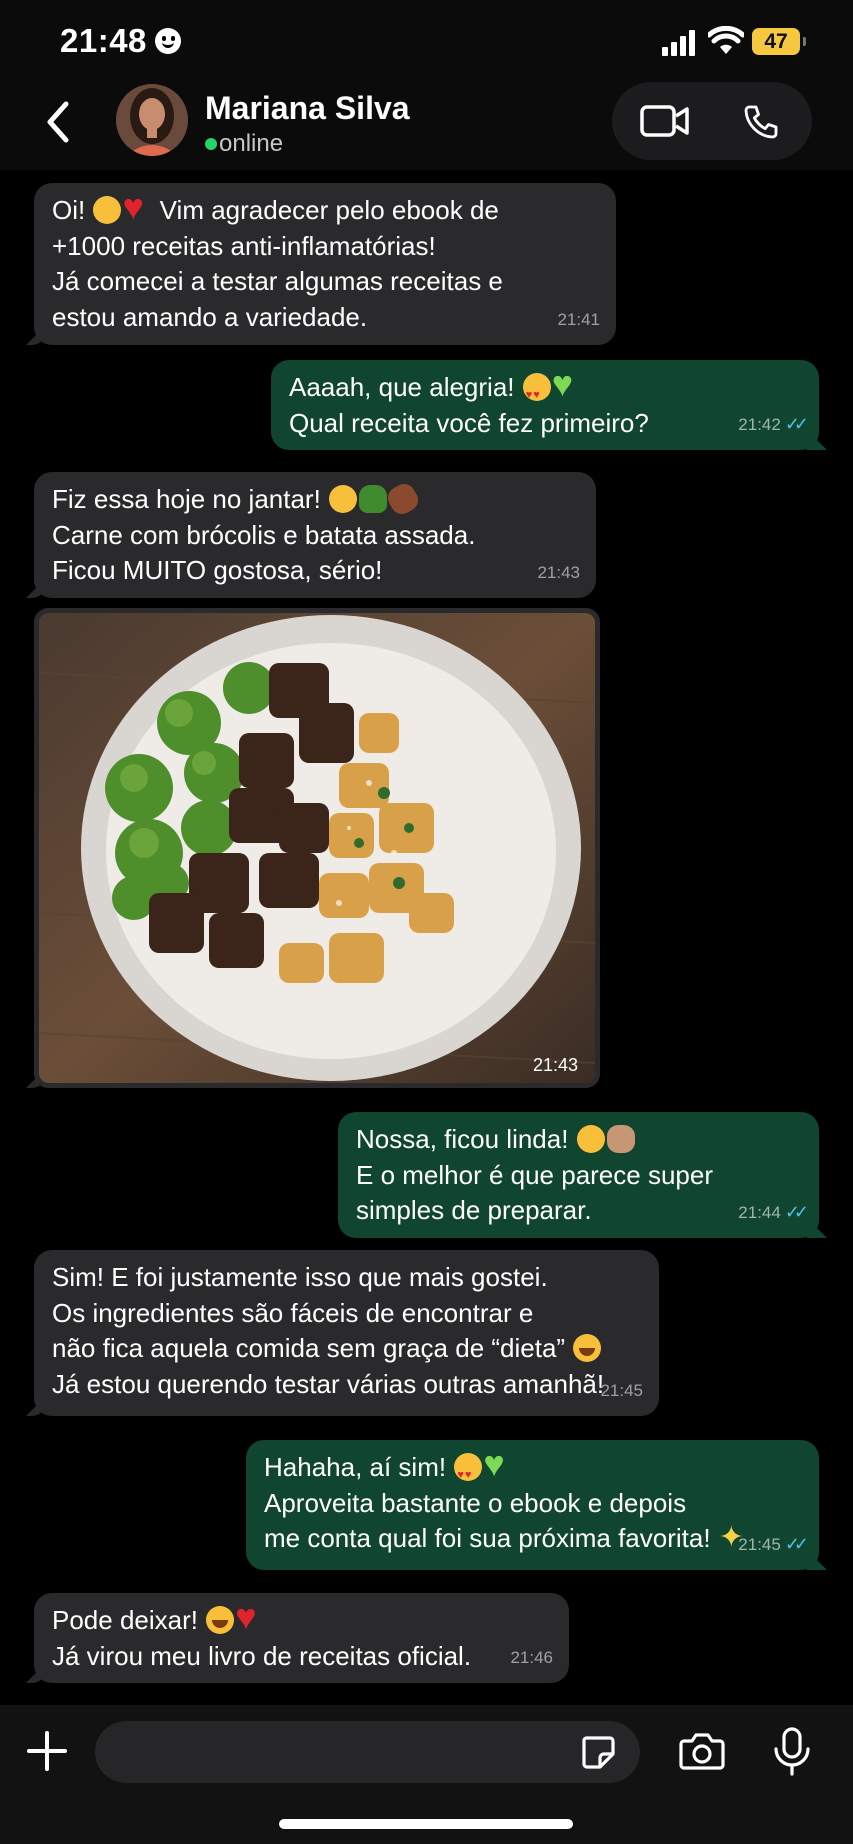 This screenshot has width=853, height=1844. What do you see at coordinates (773, 1545) in the screenshot?
I see `message-time-read: 21:45 ✓✓` at bounding box center [773, 1545].